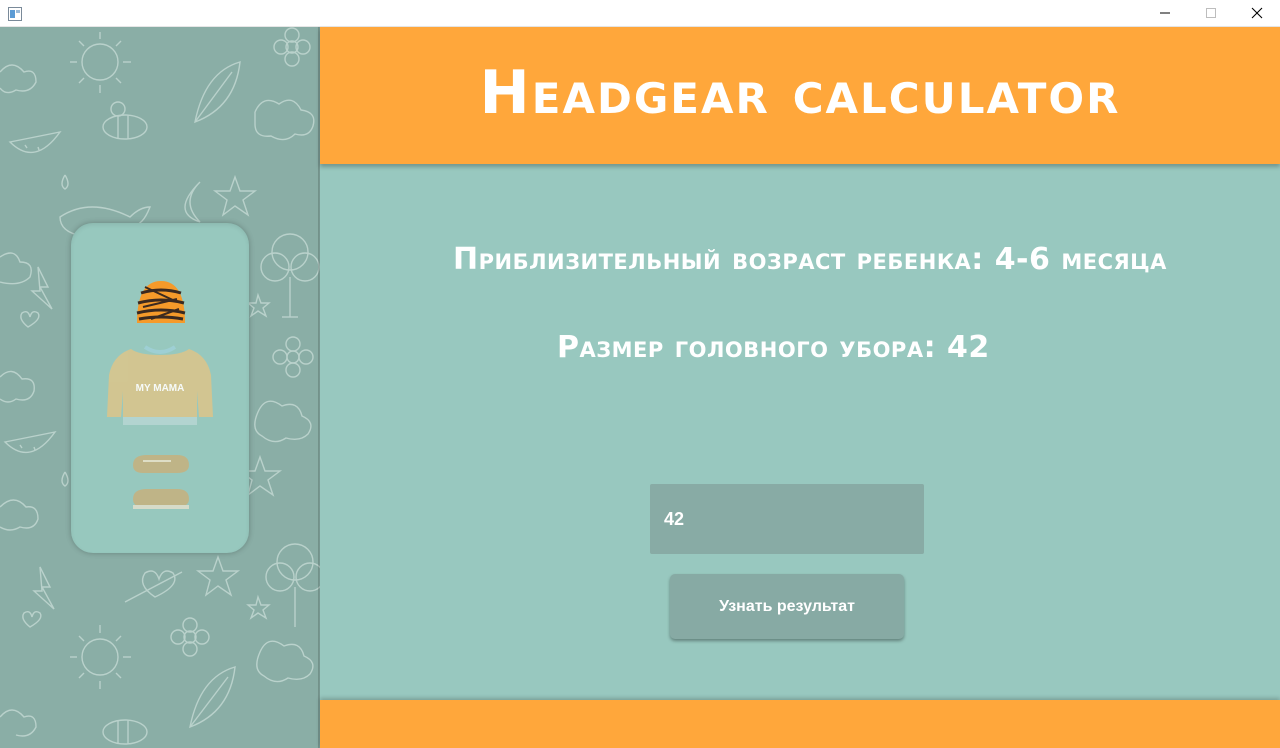  I want to click on outfit-card: MY MAMA, so click(160, 388).